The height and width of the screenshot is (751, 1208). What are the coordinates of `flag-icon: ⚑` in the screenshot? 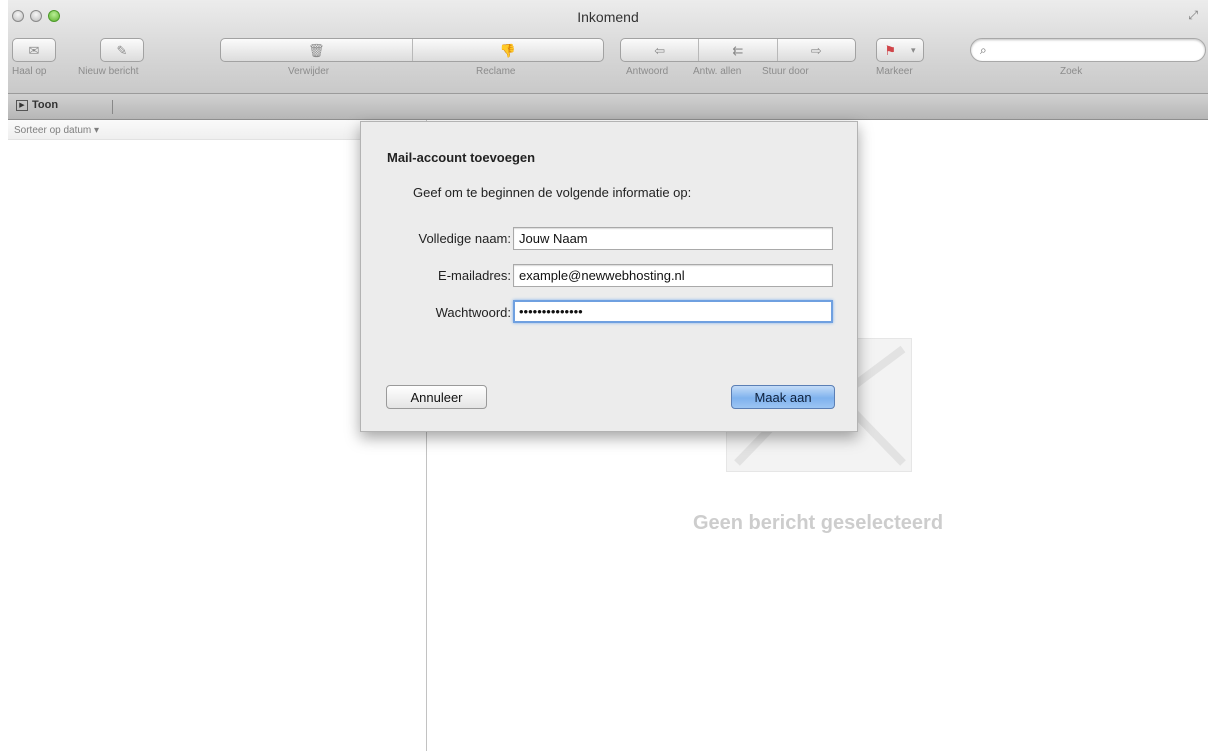 It's located at (890, 50).